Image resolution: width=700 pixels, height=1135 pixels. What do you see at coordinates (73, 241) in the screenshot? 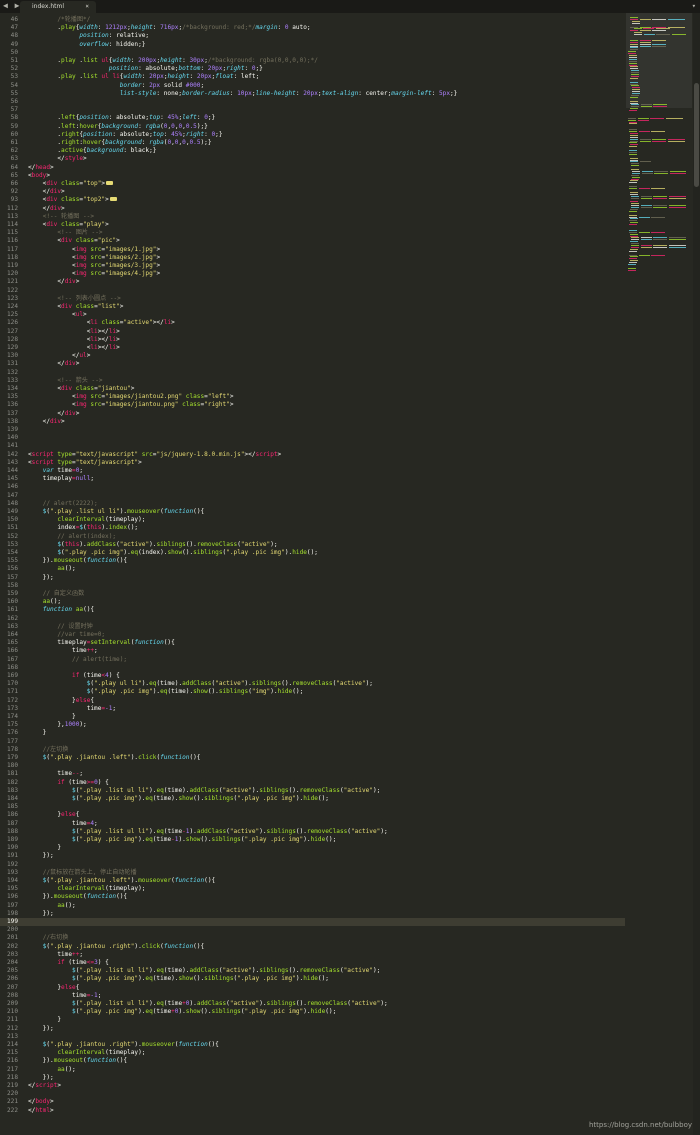
I see `code-line: <div class="pic">` at bounding box center [73, 241].